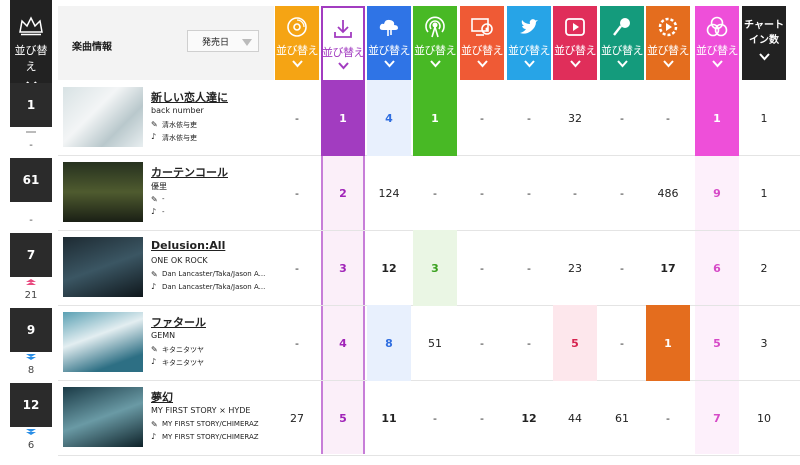 The width and height of the screenshot is (800, 465). I want to click on cell-total: 6, so click(717, 268).